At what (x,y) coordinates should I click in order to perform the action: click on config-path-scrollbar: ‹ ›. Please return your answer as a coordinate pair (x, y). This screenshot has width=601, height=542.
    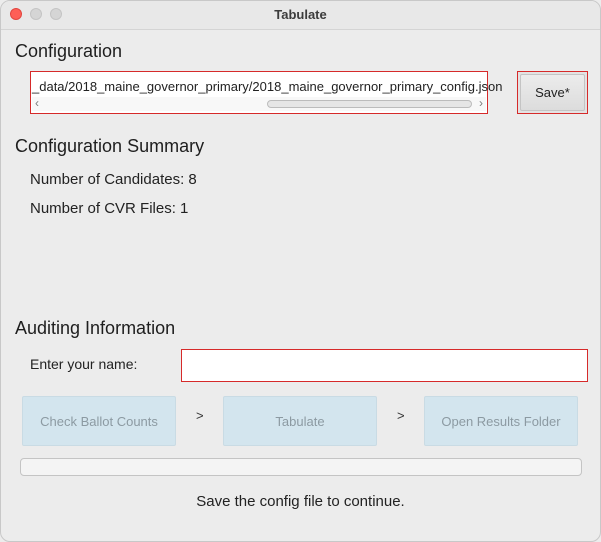
    Looking at the image, I should click on (259, 103).